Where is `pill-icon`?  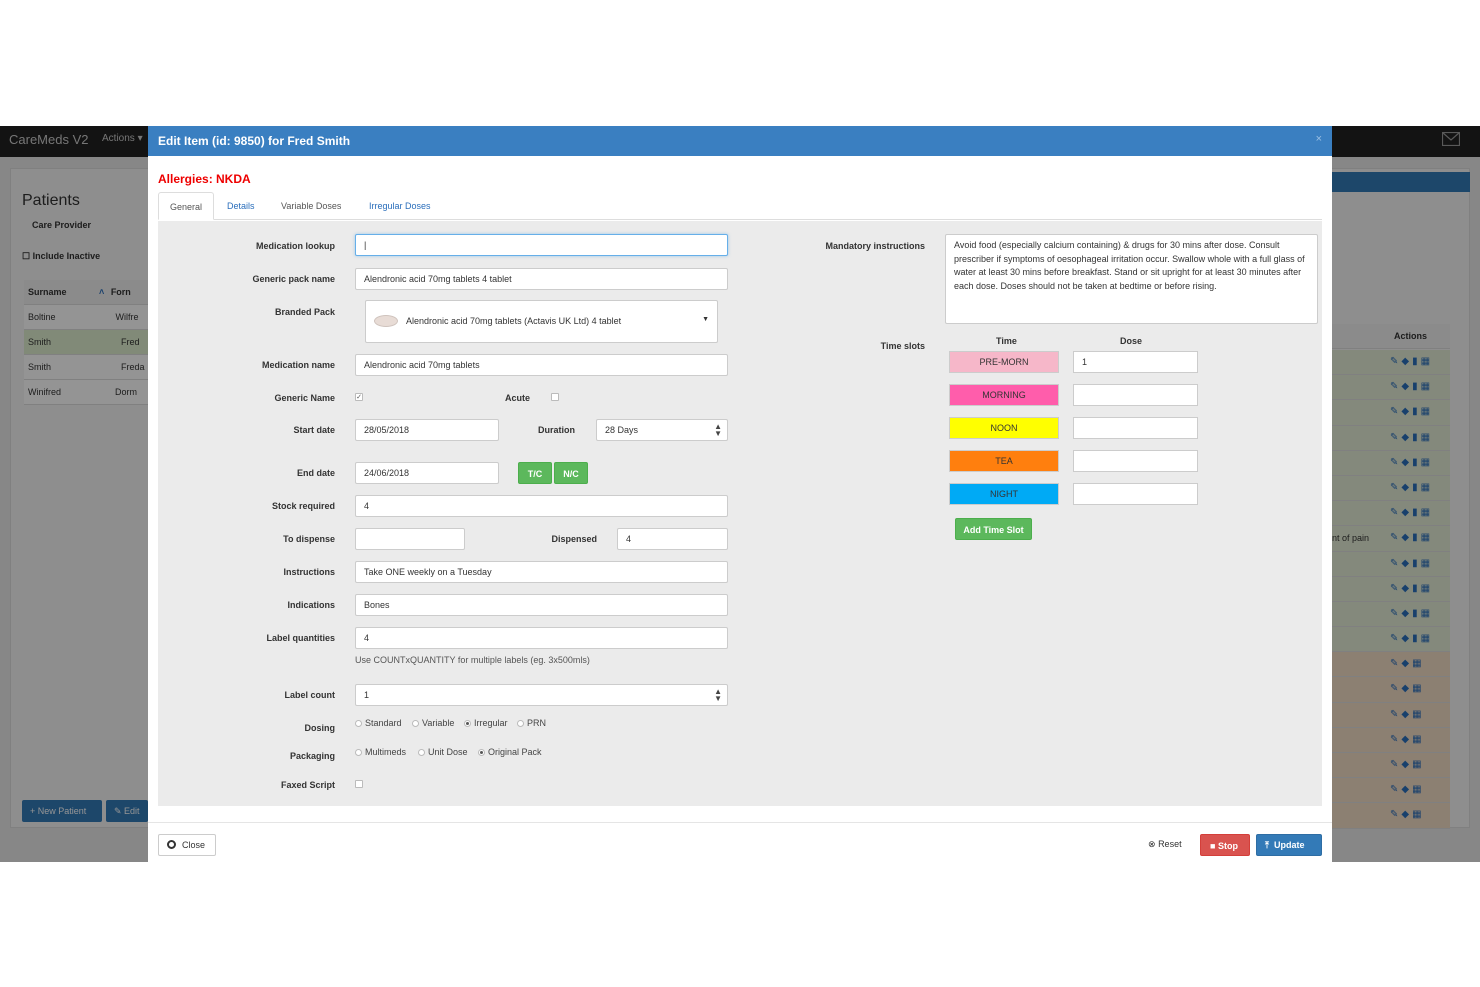 pill-icon is located at coordinates (386, 321).